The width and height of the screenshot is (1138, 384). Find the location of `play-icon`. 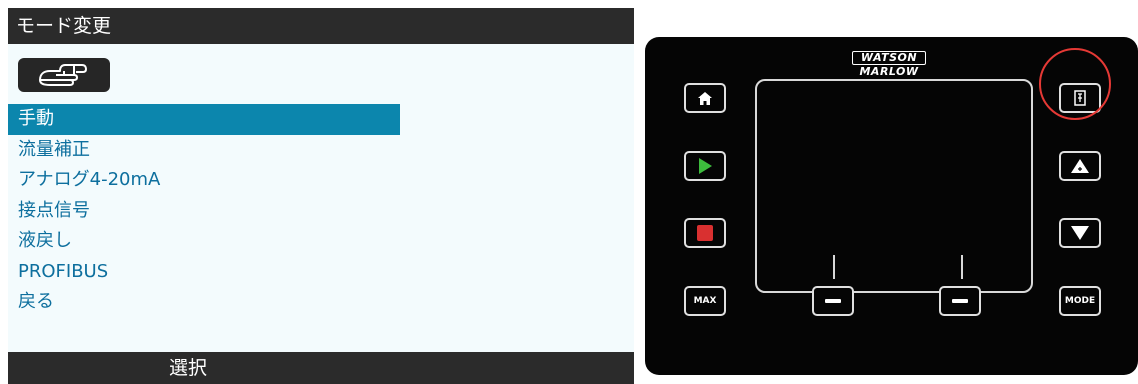

play-icon is located at coordinates (705, 166).